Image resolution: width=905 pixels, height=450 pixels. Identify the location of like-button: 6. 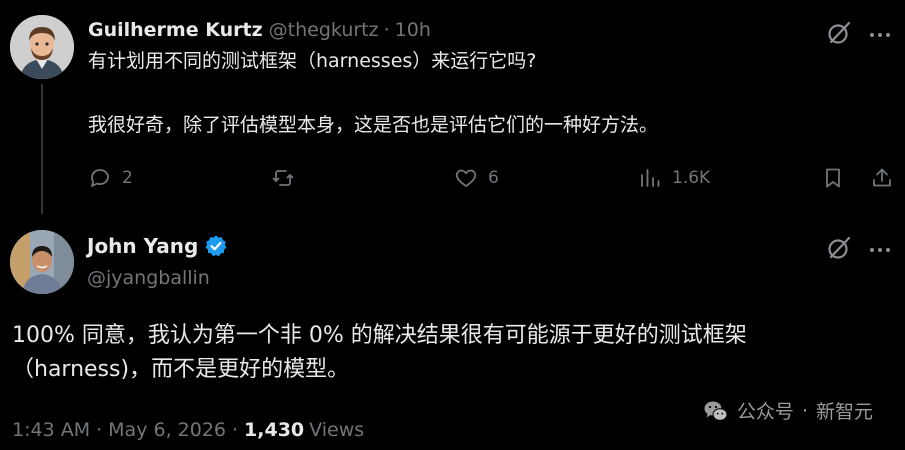
(476, 178).